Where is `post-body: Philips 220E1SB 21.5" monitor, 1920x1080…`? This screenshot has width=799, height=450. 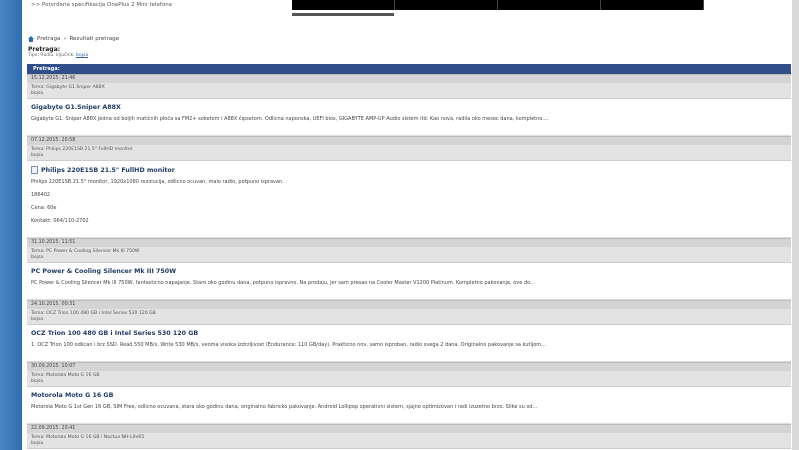
post-body: Philips 220E1SB 21.5" monitor, 1920x1080… is located at coordinates (409, 207).